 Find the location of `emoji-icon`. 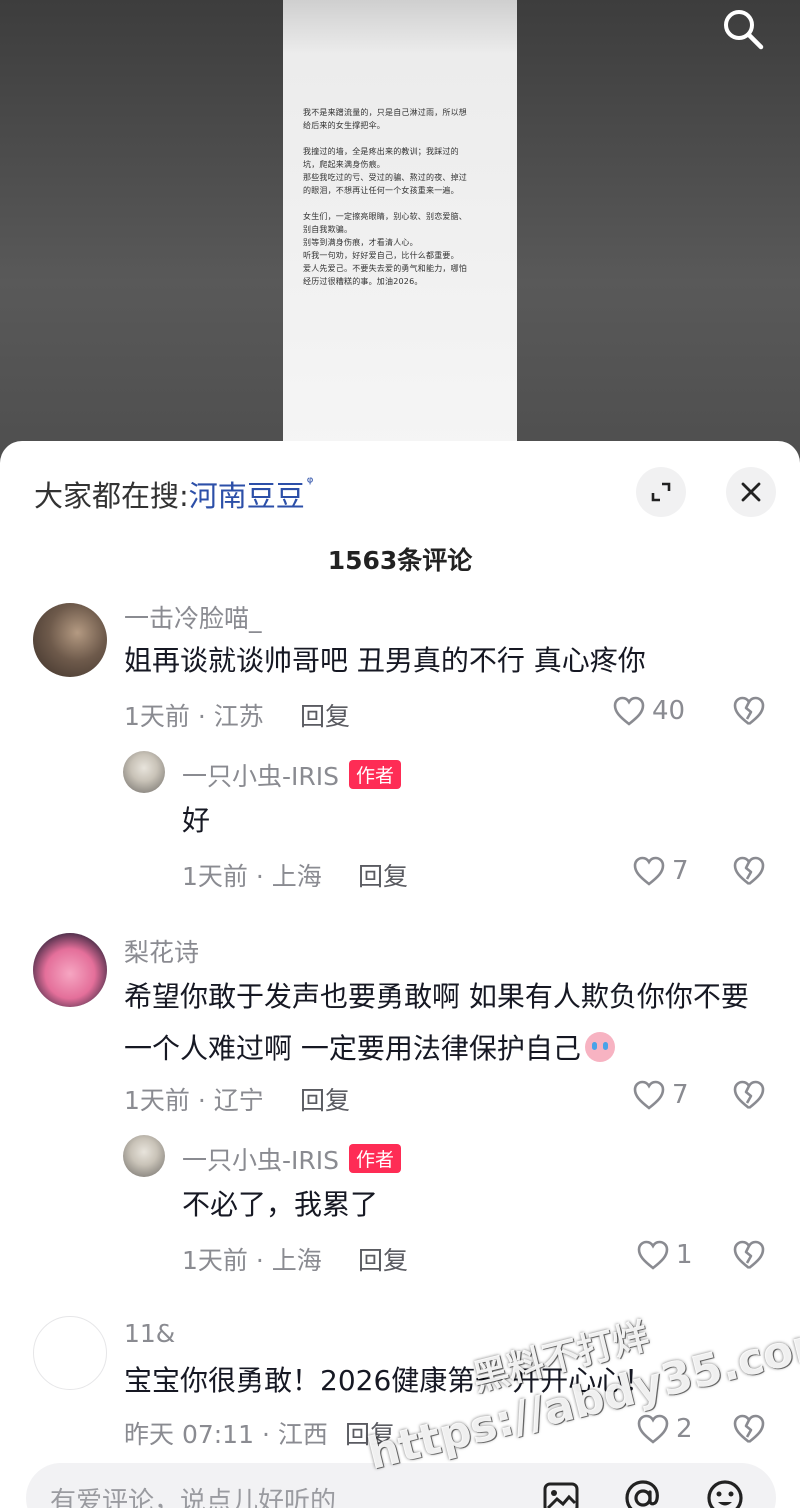

emoji-icon is located at coordinates (725, 1494).